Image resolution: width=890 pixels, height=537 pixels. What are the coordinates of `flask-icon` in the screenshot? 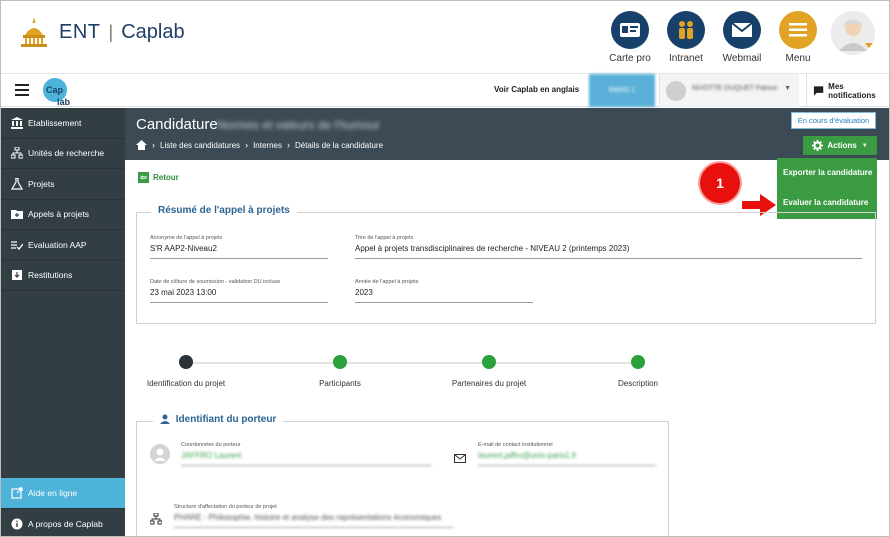 It's located at (16, 183).